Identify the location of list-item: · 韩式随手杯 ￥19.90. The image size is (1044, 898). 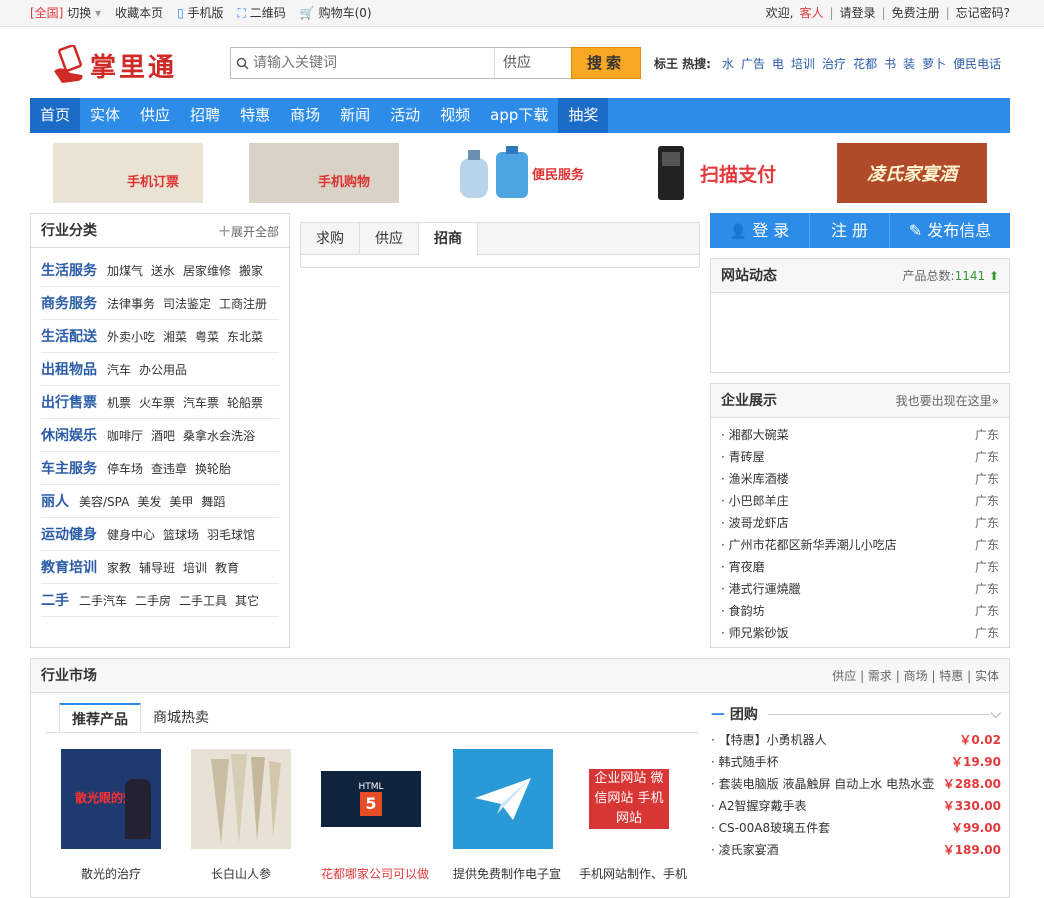
(856, 762).